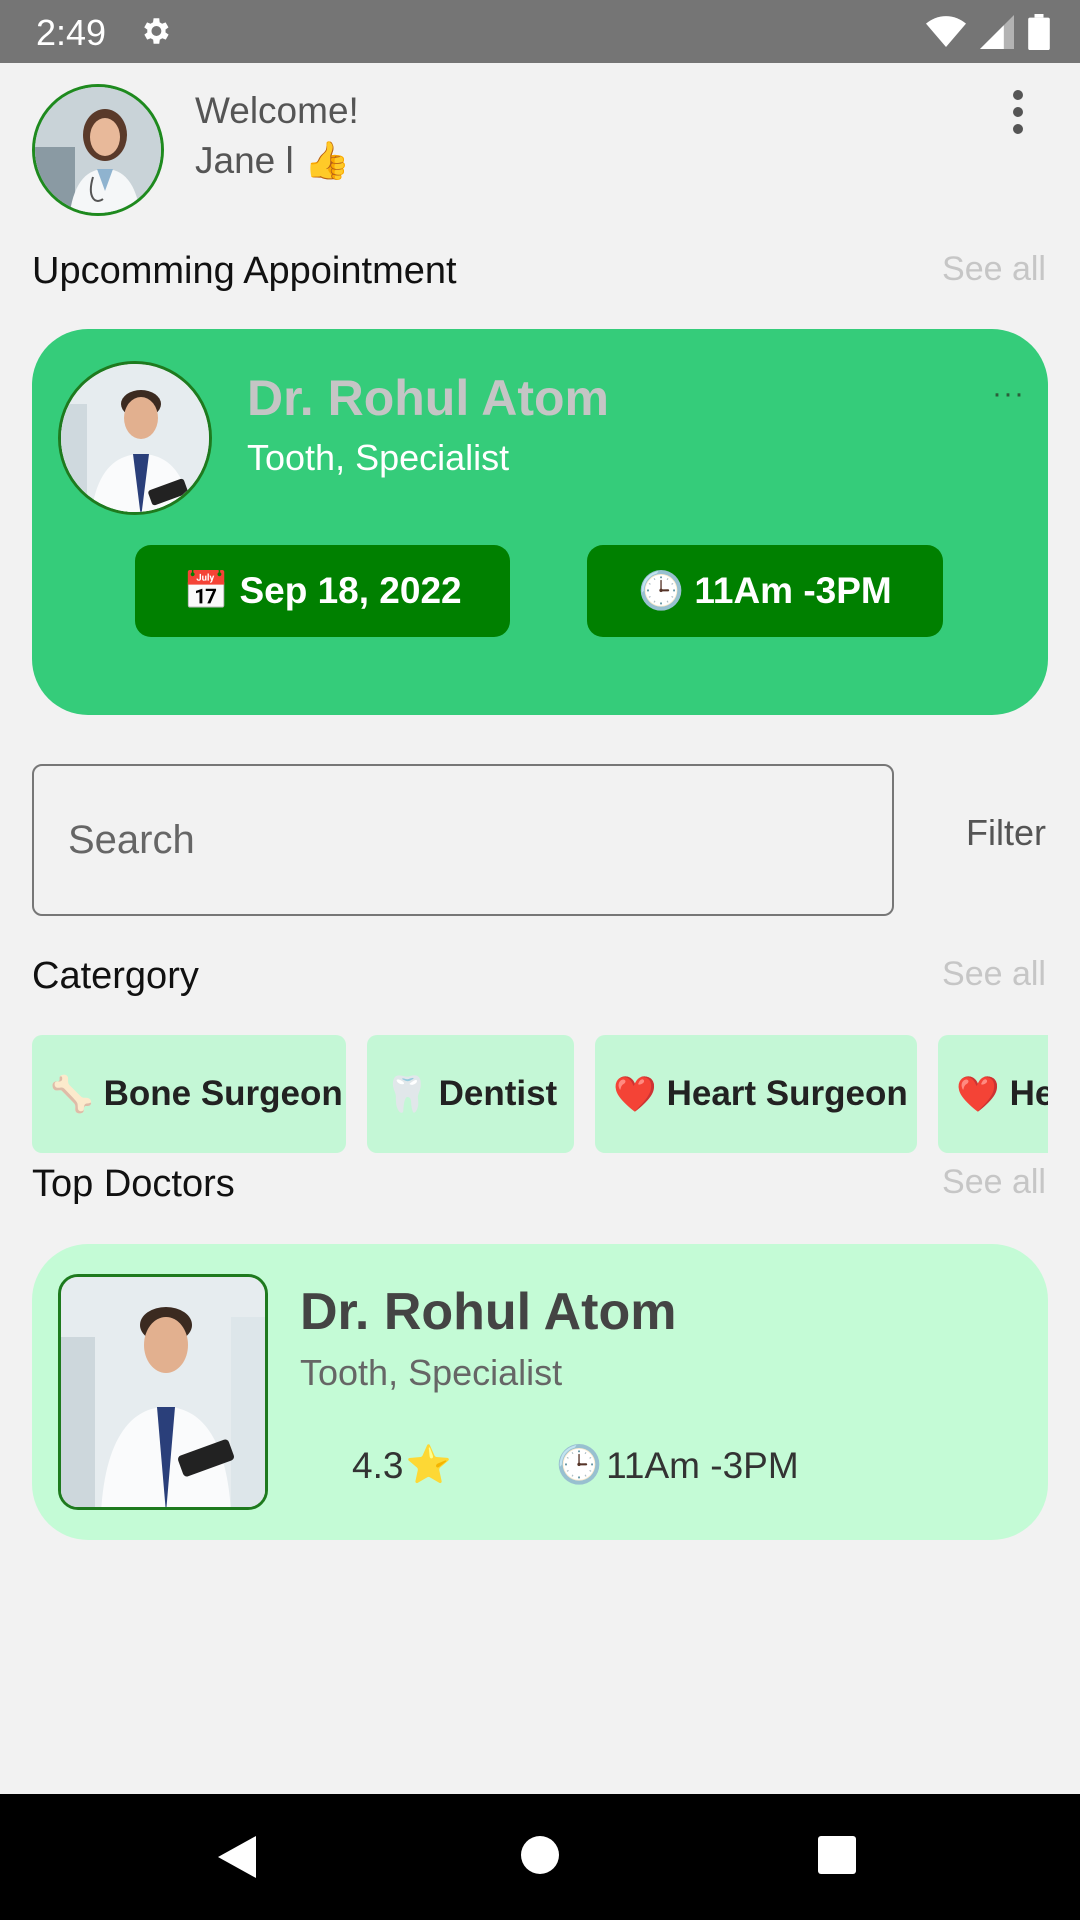 This screenshot has height=1920, width=1080. What do you see at coordinates (378, 1465) in the screenshot?
I see `doctor-rating-value: 4.3` at bounding box center [378, 1465].